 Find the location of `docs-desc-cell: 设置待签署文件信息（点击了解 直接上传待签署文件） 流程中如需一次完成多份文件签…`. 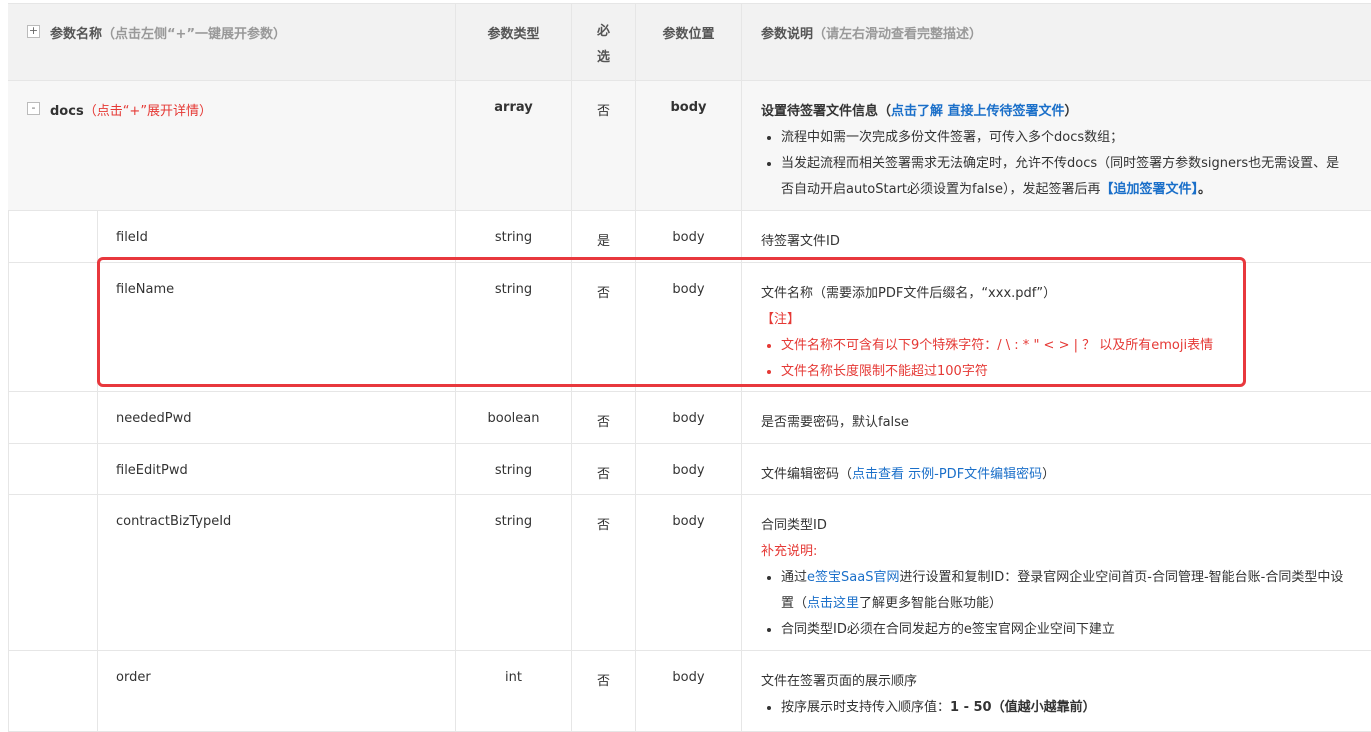

docs-desc-cell: 设置待签署文件信息（点击了解 直接上传待签署文件） 流程中如需一次完成多份文件签… is located at coordinates (1056, 145).